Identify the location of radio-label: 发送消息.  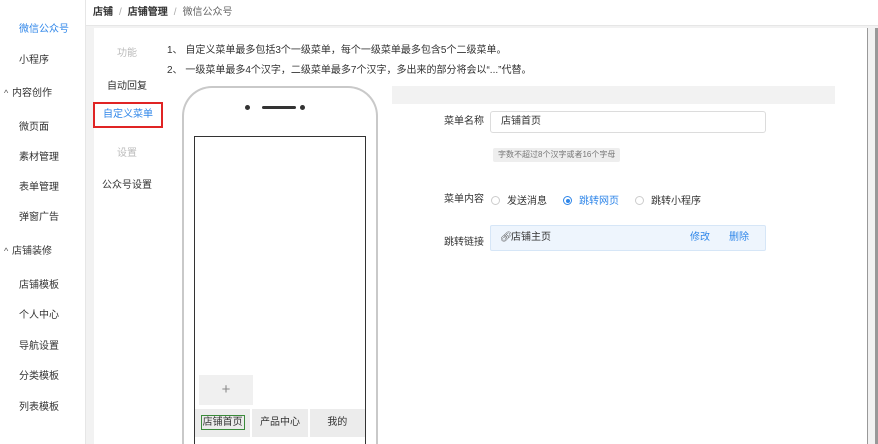
(527, 201).